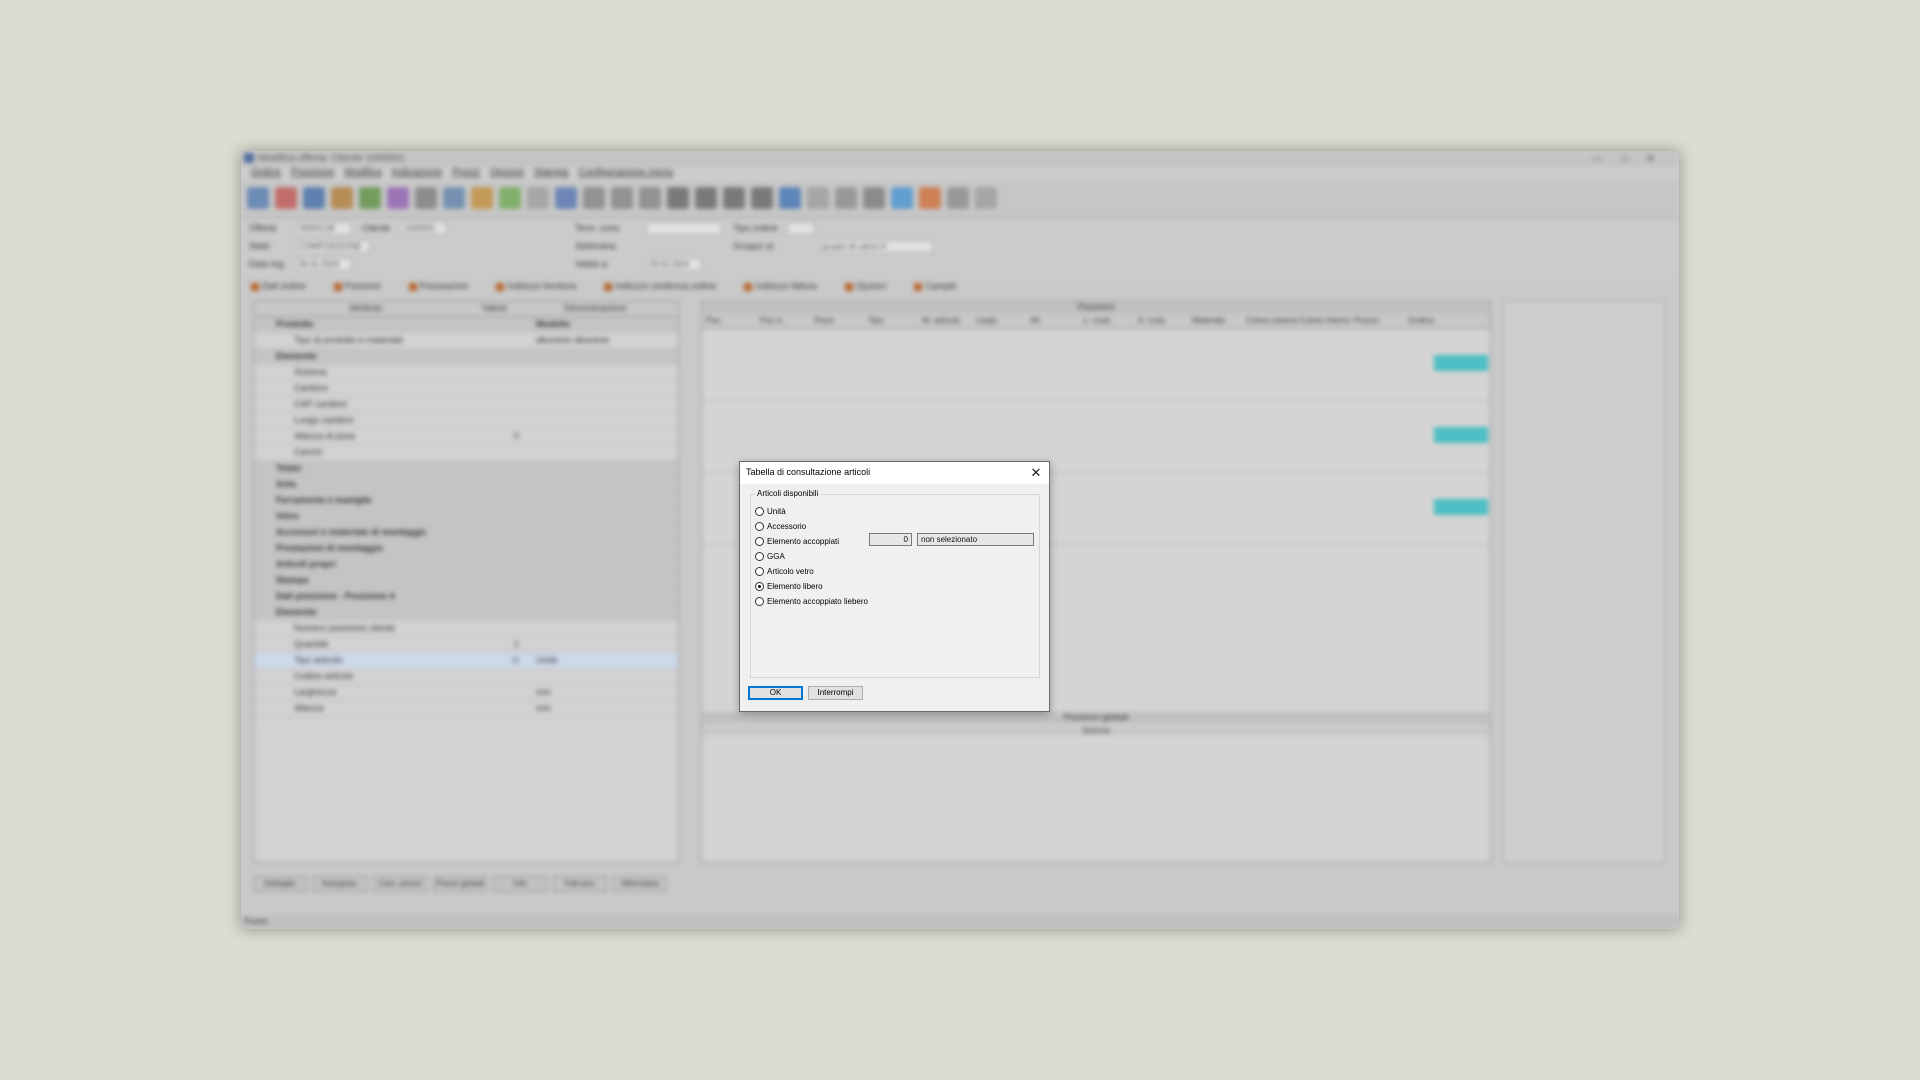  What do you see at coordinates (625, 172) in the screenshot?
I see `menu-item: Configurazione menu` at bounding box center [625, 172].